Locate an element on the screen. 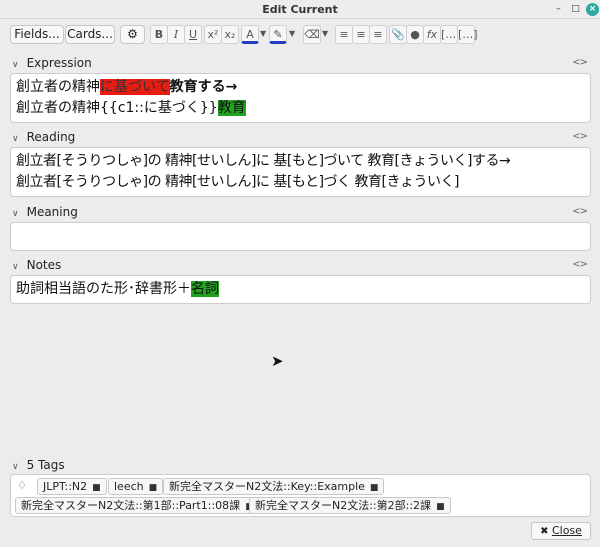 The image size is (600, 547). field-label-meaning: ∨ Meaning is located at coordinates (45, 212).